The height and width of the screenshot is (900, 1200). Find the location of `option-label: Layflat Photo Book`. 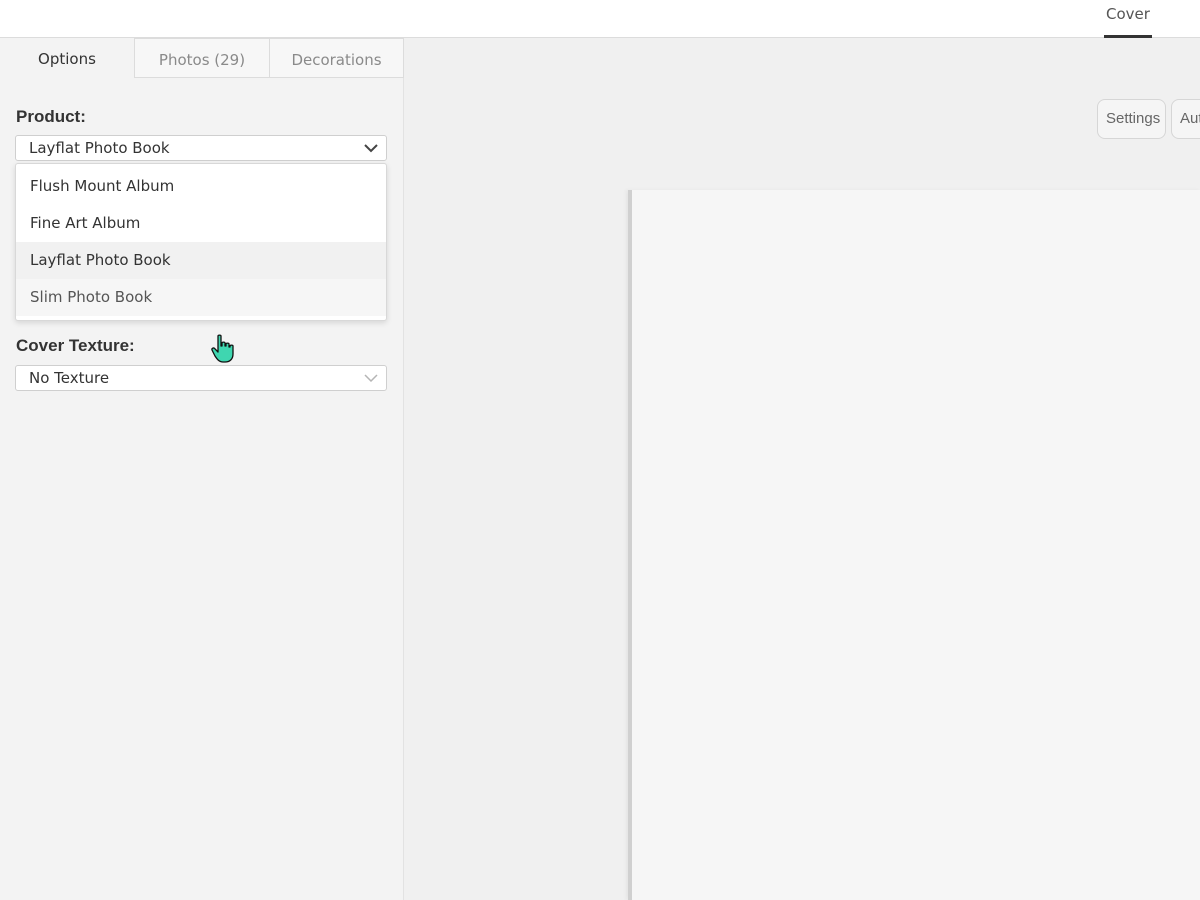

option-label: Layflat Photo Book is located at coordinates (100, 260).